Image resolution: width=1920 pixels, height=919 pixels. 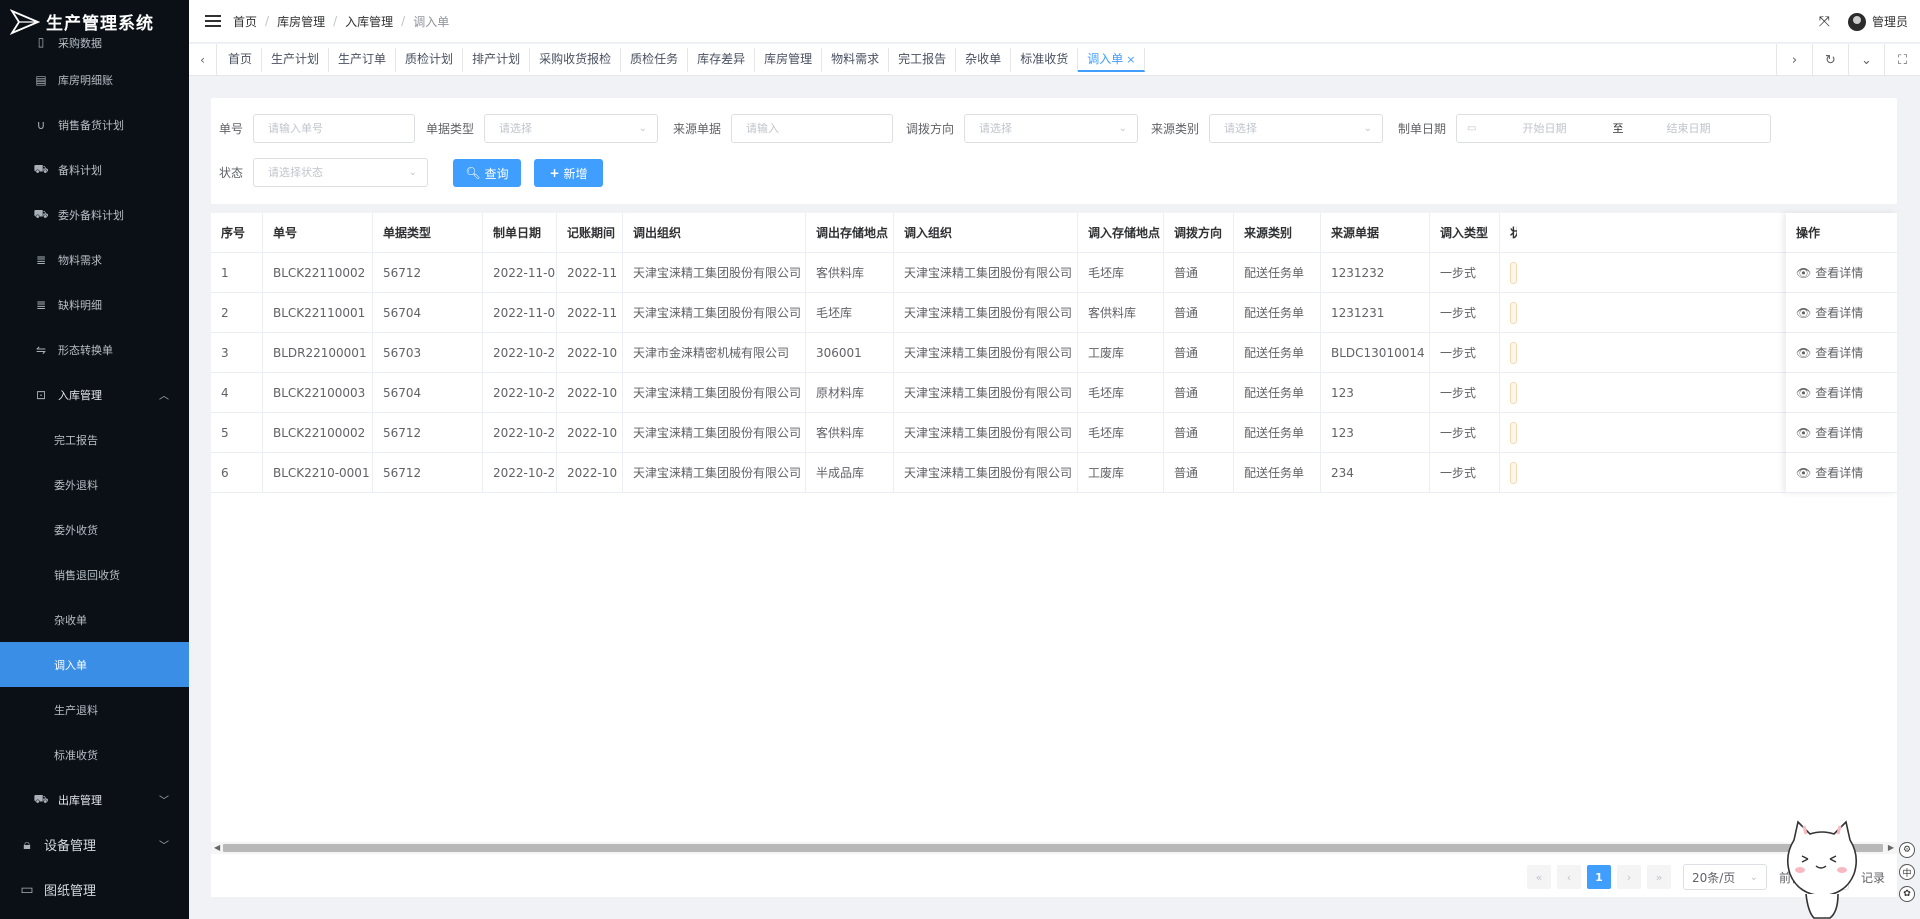 I want to click on folder-icon: ▭, so click(x=27, y=889).